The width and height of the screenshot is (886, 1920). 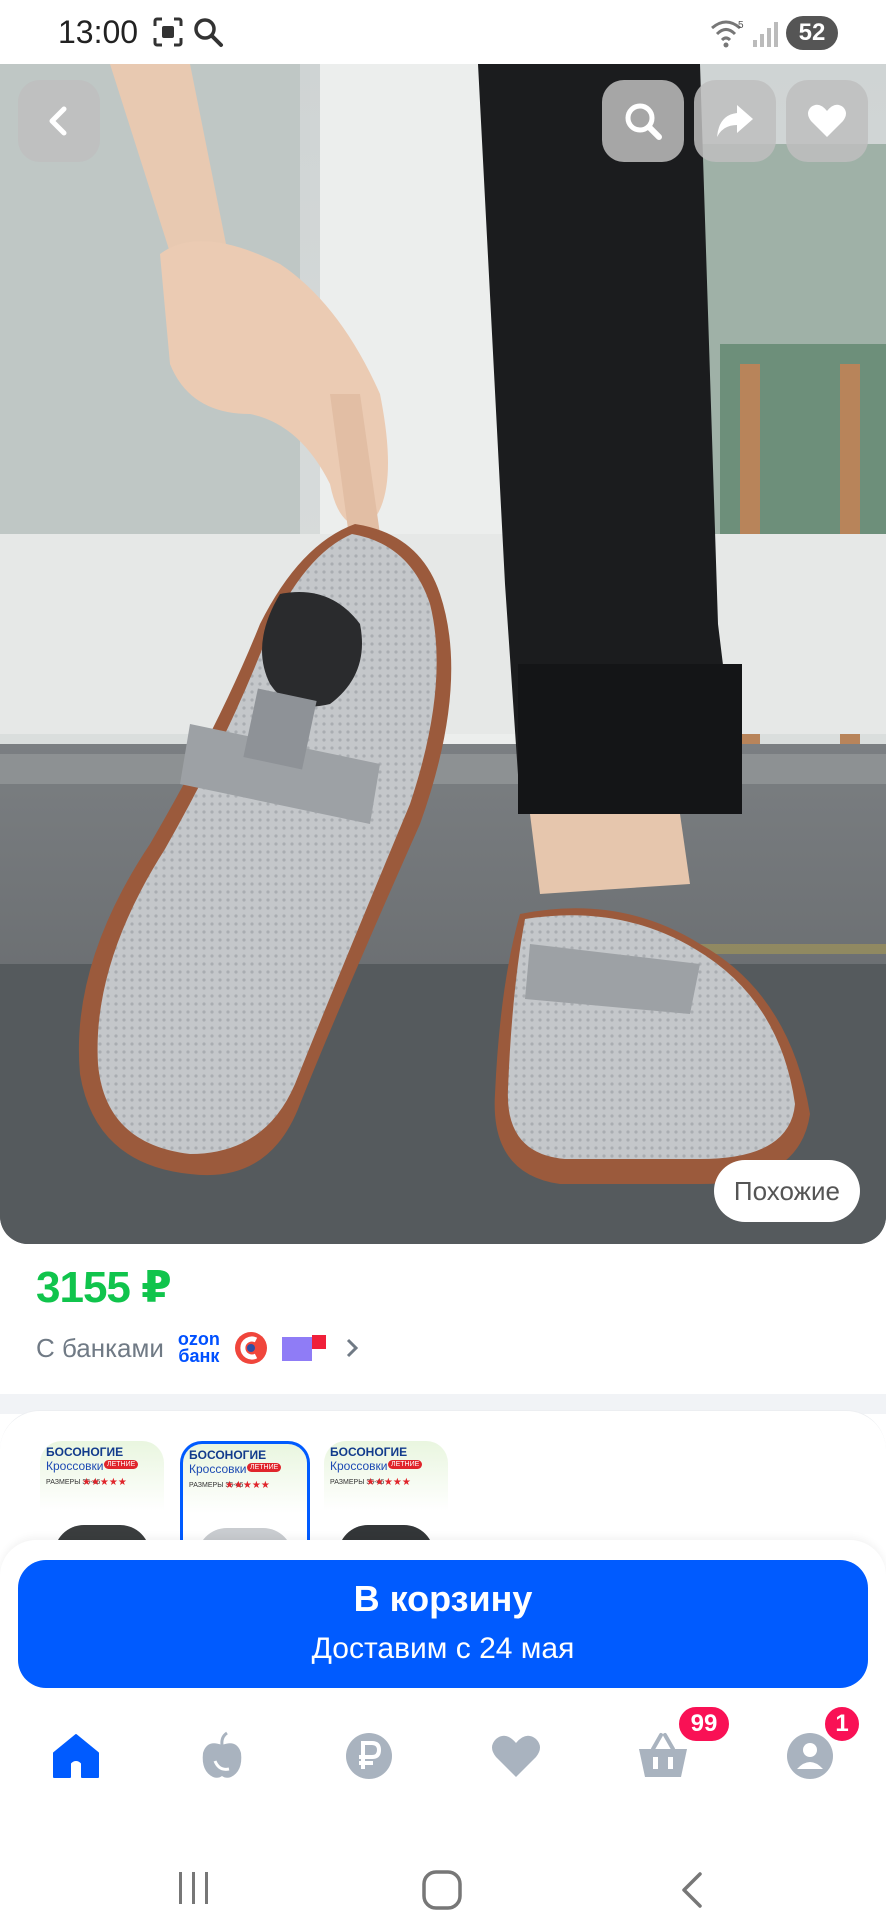 I want to click on ruble-icon, so click(x=369, y=1756).